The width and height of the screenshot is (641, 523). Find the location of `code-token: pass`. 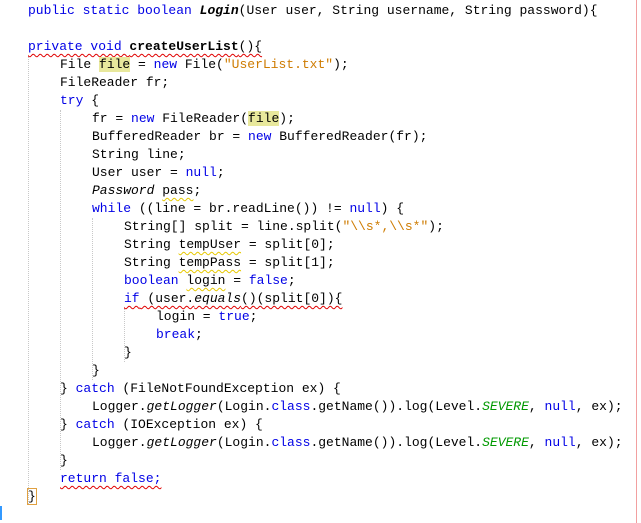

code-token: pass is located at coordinates (178, 190).